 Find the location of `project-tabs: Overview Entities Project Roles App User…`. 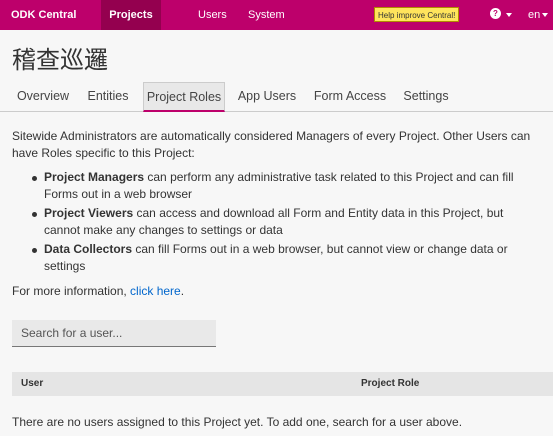

project-tabs: Overview Entities Project Roles App User… is located at coordinates (276, 97).